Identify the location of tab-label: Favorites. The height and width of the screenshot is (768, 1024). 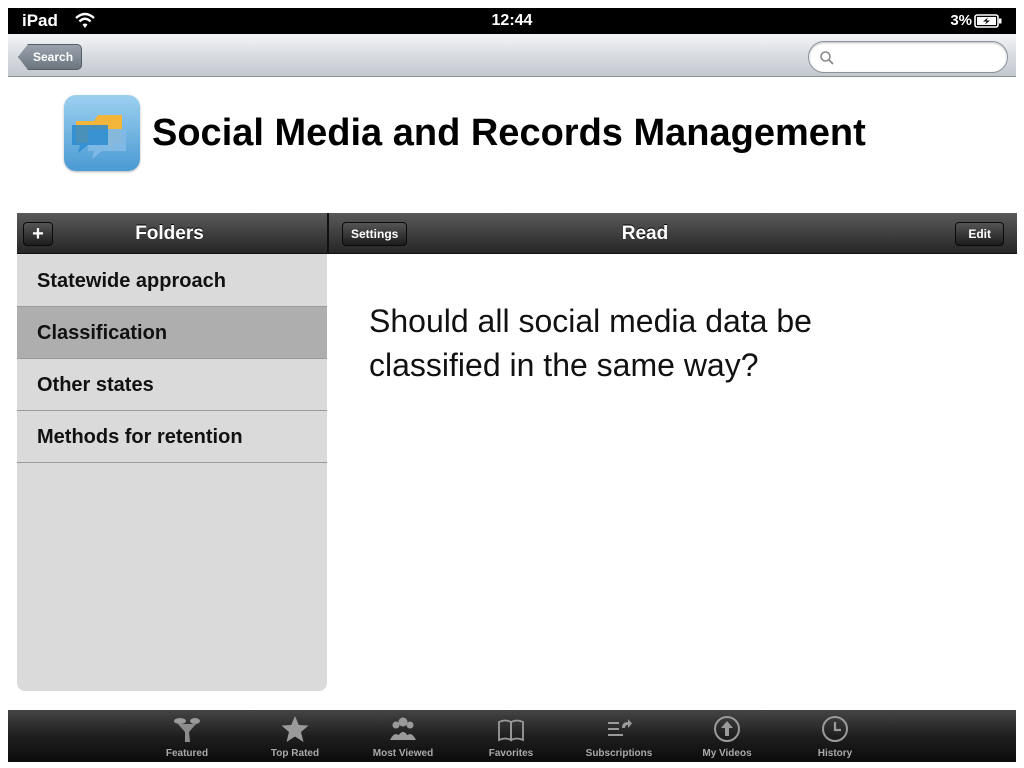
(511, 753).